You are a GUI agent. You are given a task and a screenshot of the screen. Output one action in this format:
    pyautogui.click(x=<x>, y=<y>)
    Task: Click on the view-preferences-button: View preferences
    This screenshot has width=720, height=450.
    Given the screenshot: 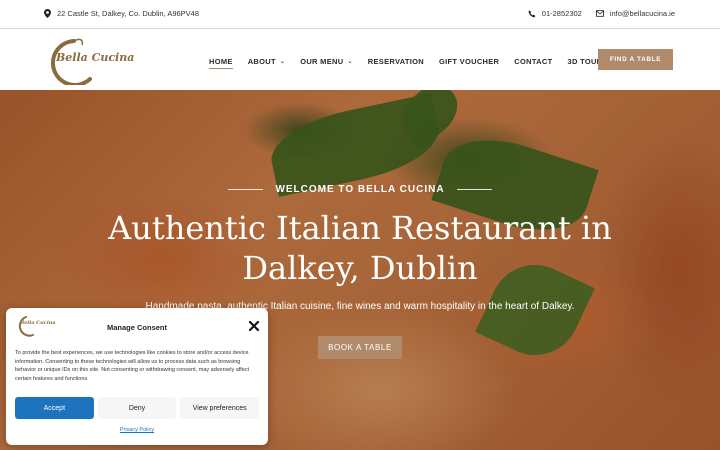 What is the action you would take?
    pyautogui.click(x=220, y=408)
    